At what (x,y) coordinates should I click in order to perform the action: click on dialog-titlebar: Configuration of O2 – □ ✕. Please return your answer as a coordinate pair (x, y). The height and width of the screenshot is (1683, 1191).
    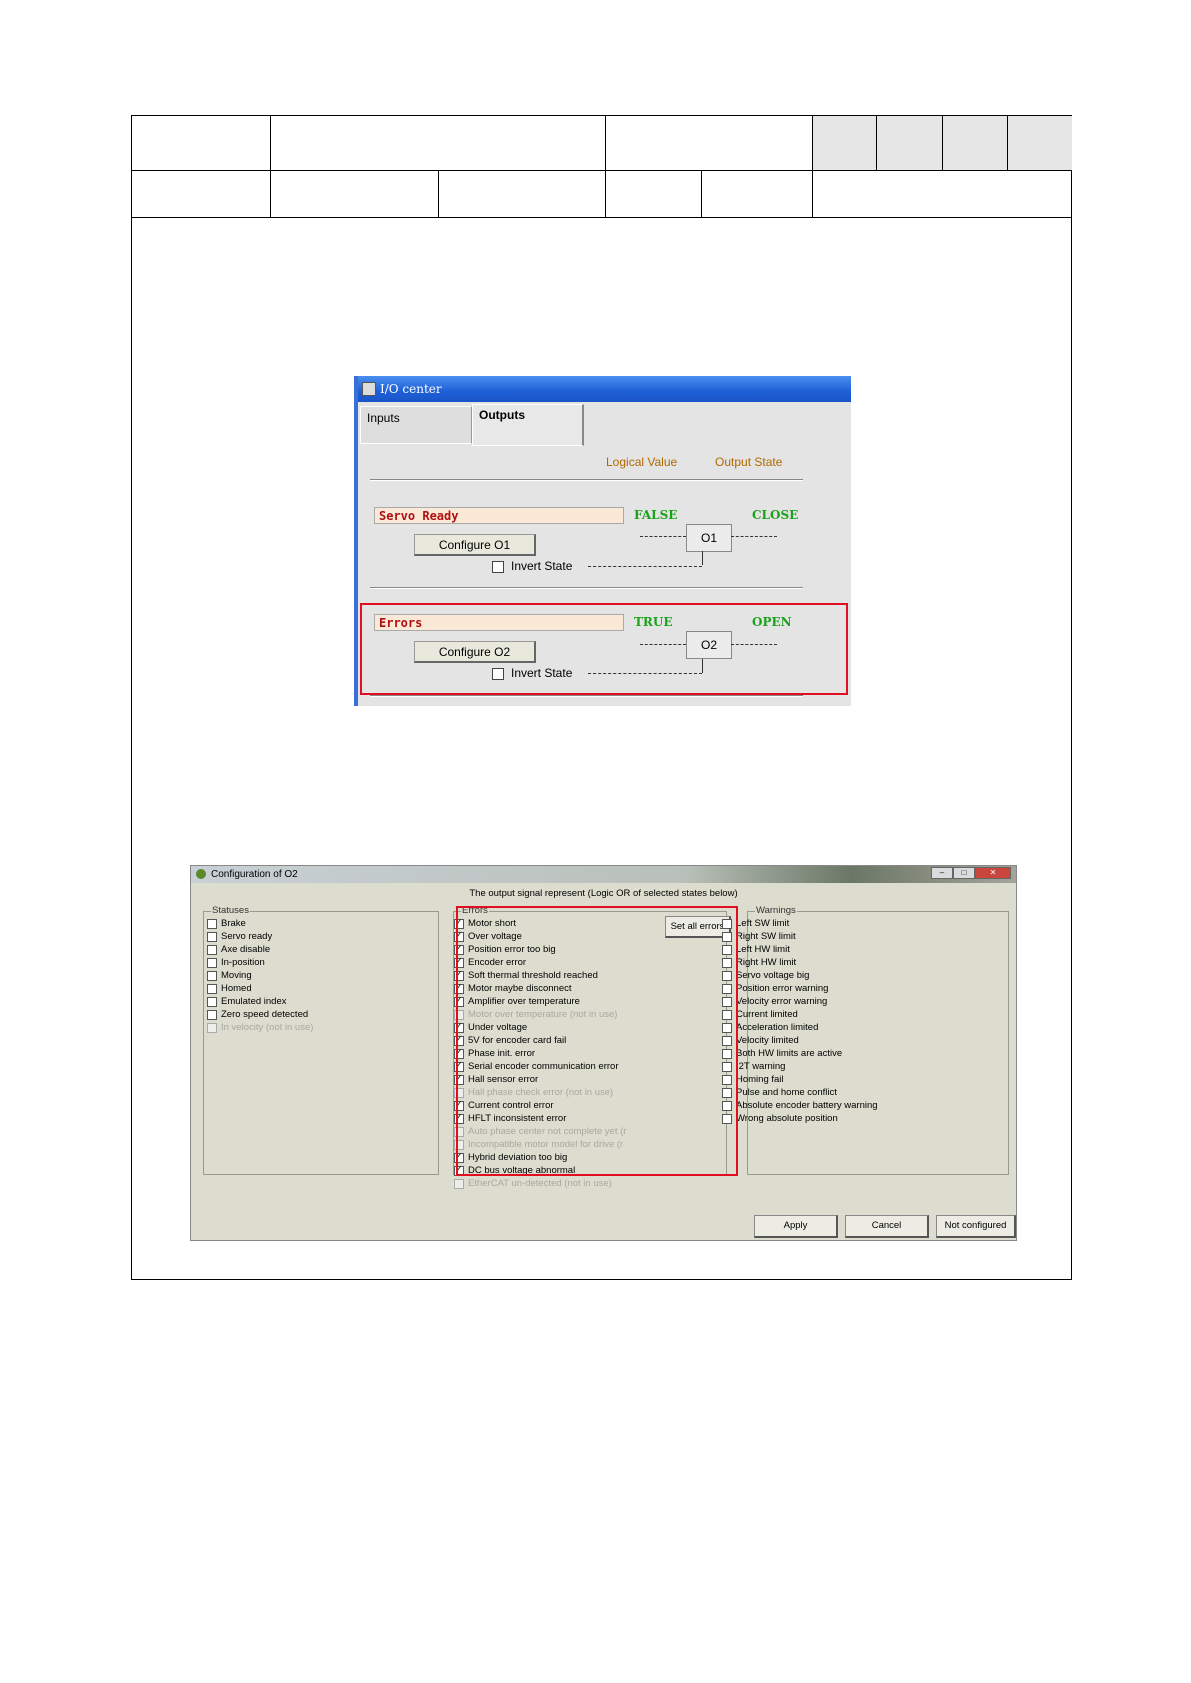
    Looking at the image, I should click on (603, 874).